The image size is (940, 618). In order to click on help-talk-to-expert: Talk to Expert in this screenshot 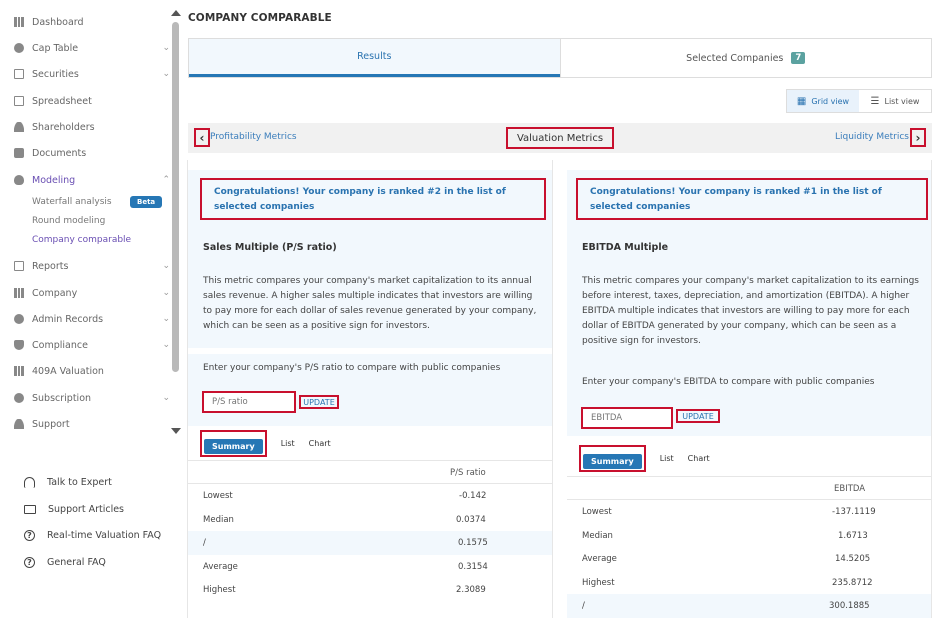, I will do `click(68, 482)`.